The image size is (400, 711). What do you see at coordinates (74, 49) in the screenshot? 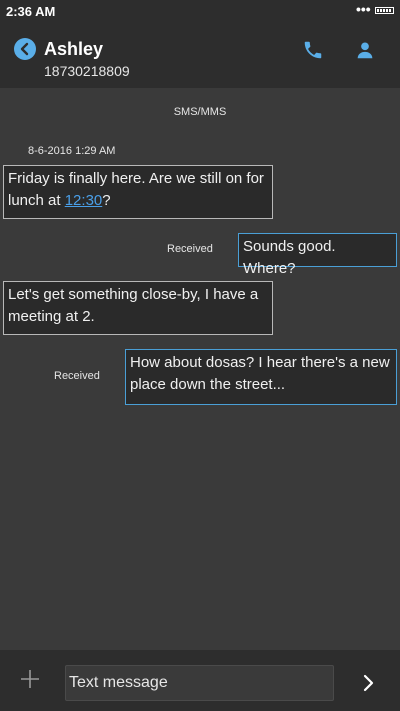
I see `contact-name: Ashley` at bounding box center [74, 49].